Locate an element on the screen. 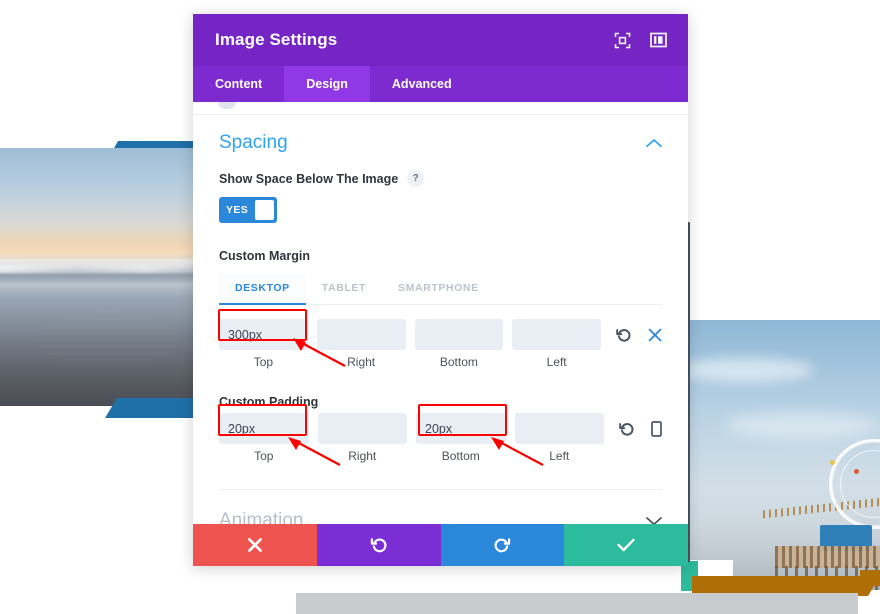 The image size is (880, 614). beach-sunset-photo is located at coordinates (97, 277).